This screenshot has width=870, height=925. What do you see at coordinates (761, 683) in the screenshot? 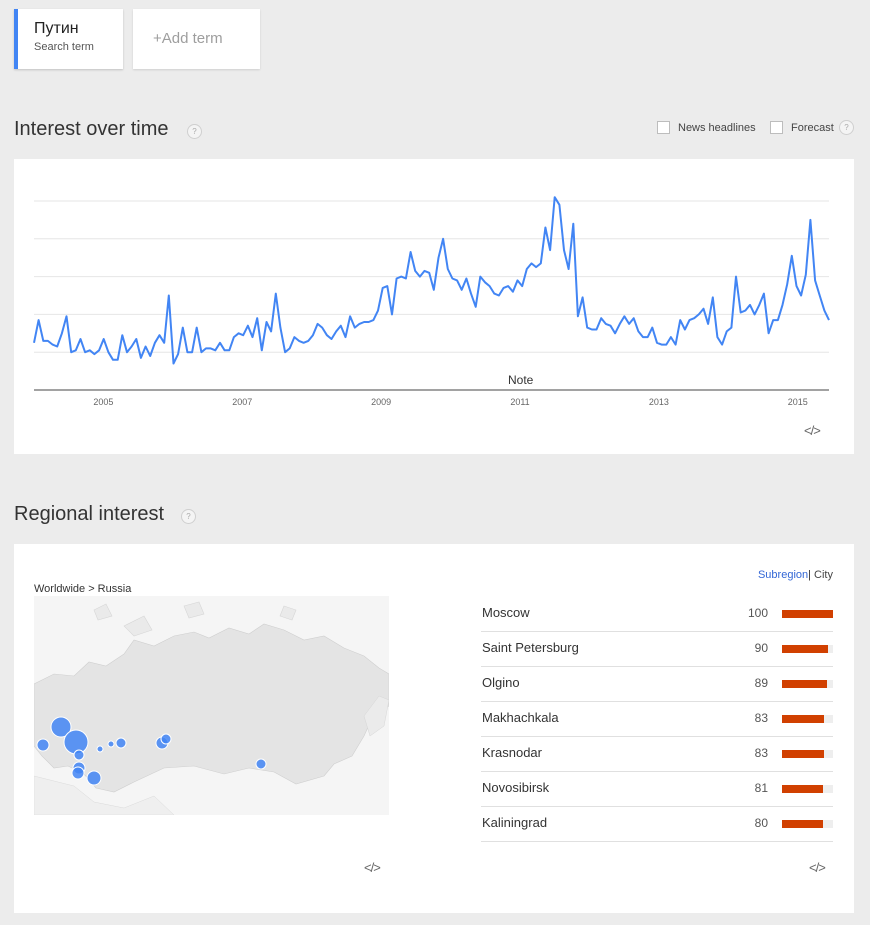
I see `region-value: 89` at bounding box center [761, 683].